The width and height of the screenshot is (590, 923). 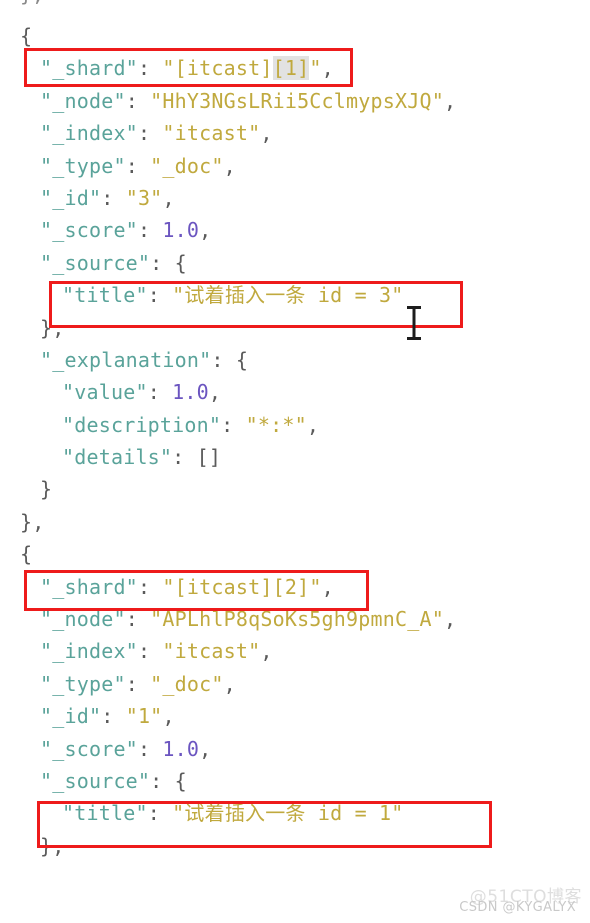 I want to click on code-line: "_shard": "[itcast][2]",, so click(x=295, y=587).